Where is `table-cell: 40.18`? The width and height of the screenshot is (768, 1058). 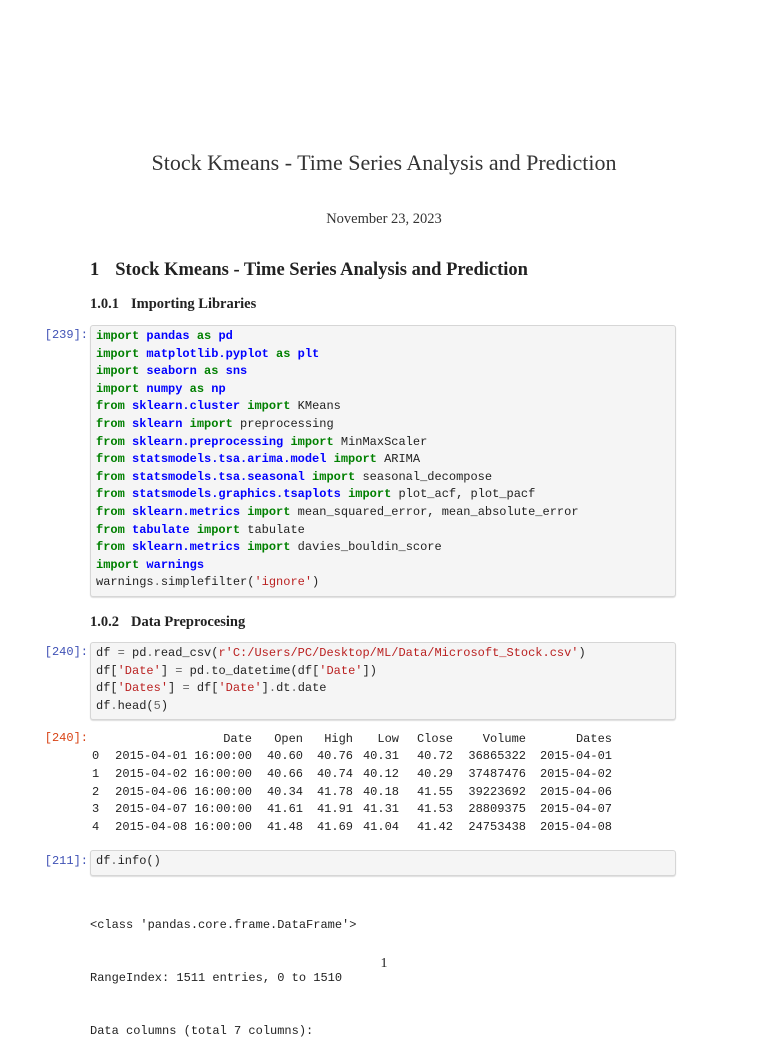
table-cell: 40.18 is located at coordinates (380, 791).